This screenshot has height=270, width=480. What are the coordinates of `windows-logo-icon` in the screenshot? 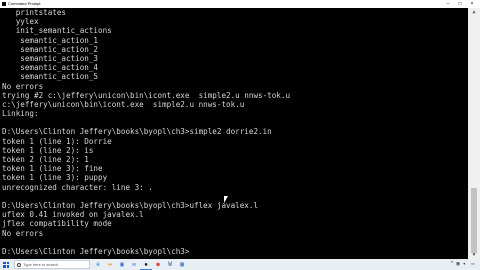 It's located at (6, 264).